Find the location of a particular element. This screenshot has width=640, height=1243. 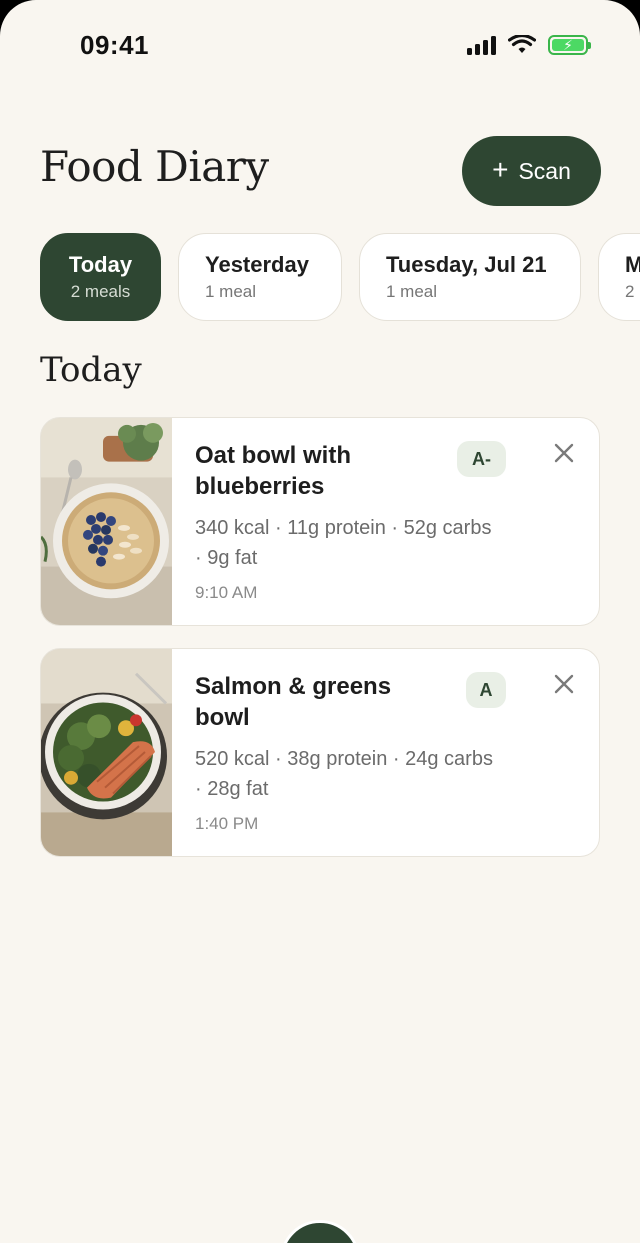

scan-button-label: Scan is located at coordinates (544, 170).